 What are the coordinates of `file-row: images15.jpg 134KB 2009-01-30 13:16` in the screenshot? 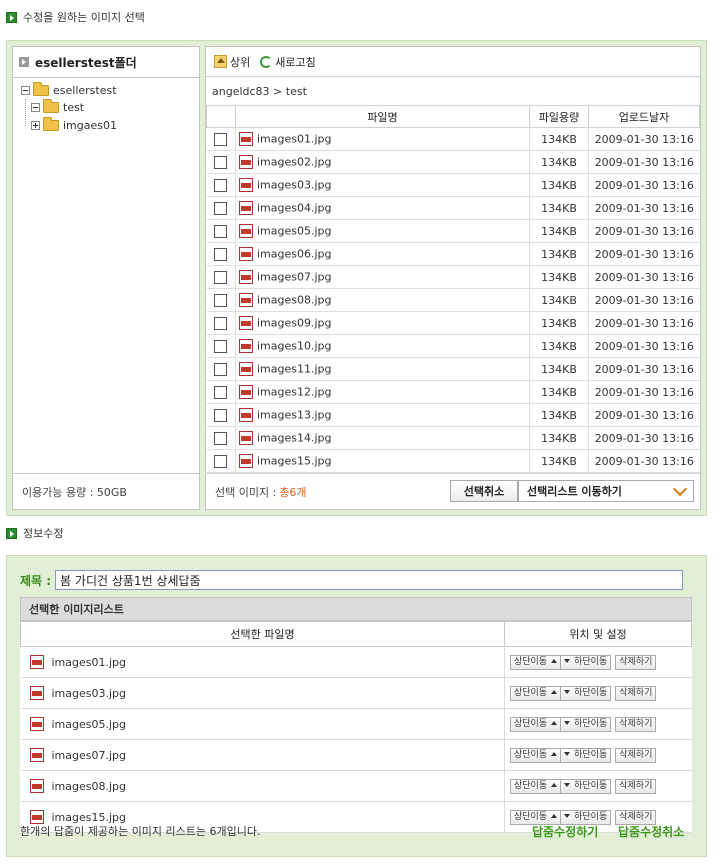 It's located at (453, 461).